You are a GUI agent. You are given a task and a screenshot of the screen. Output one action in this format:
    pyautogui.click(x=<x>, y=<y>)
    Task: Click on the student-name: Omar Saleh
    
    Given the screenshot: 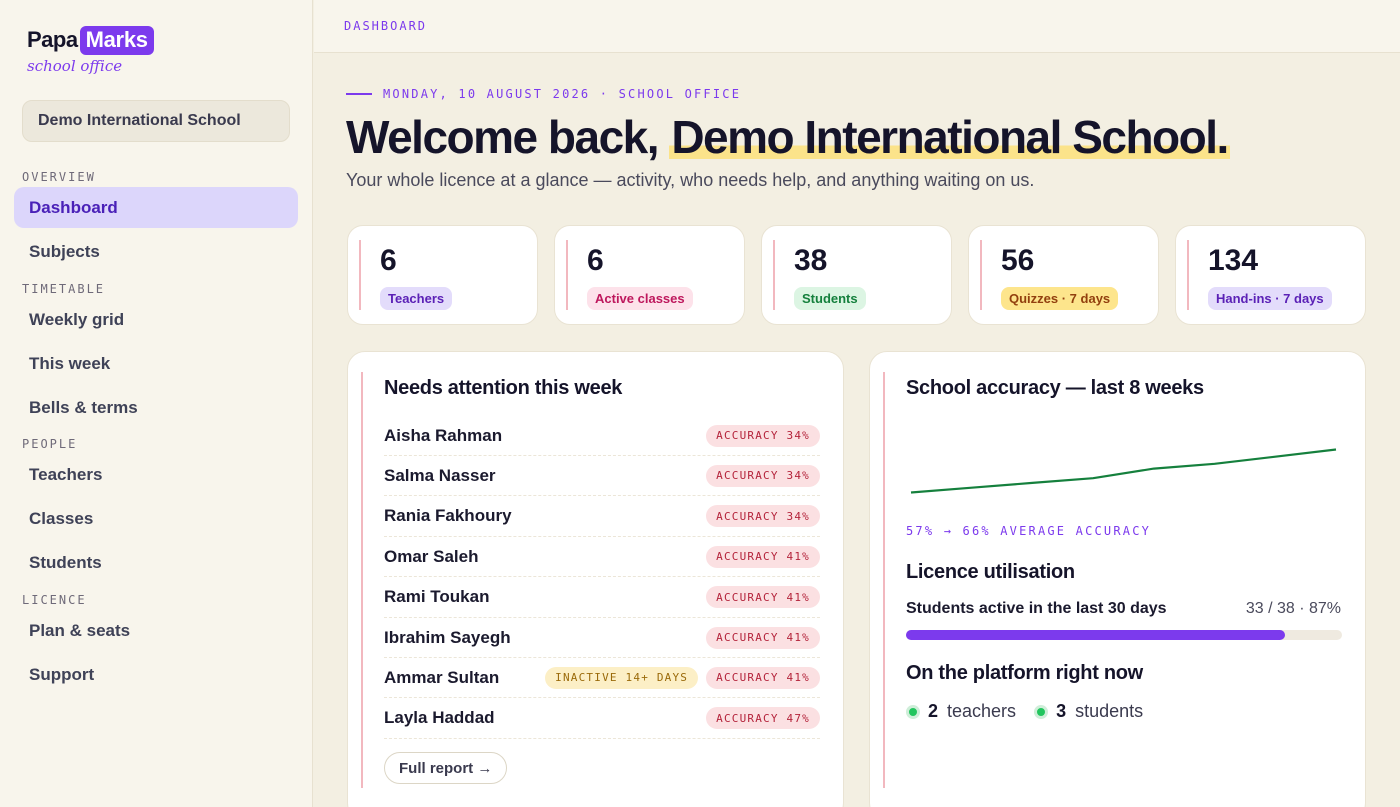 What is the action you would take?
    pyautogui.click(x=431, y=556)
    